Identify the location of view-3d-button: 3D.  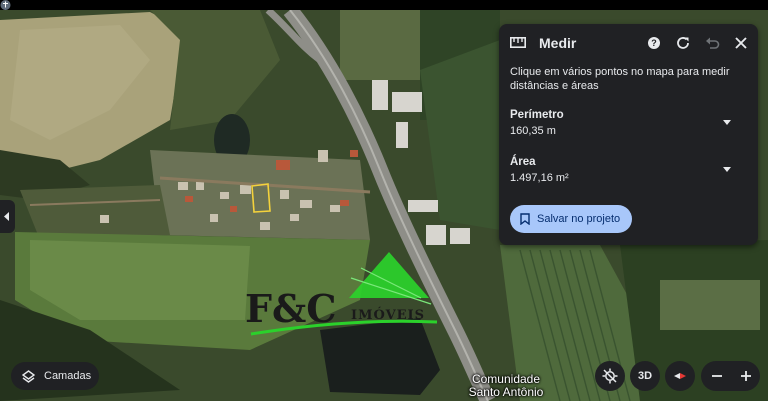
(645, 376).